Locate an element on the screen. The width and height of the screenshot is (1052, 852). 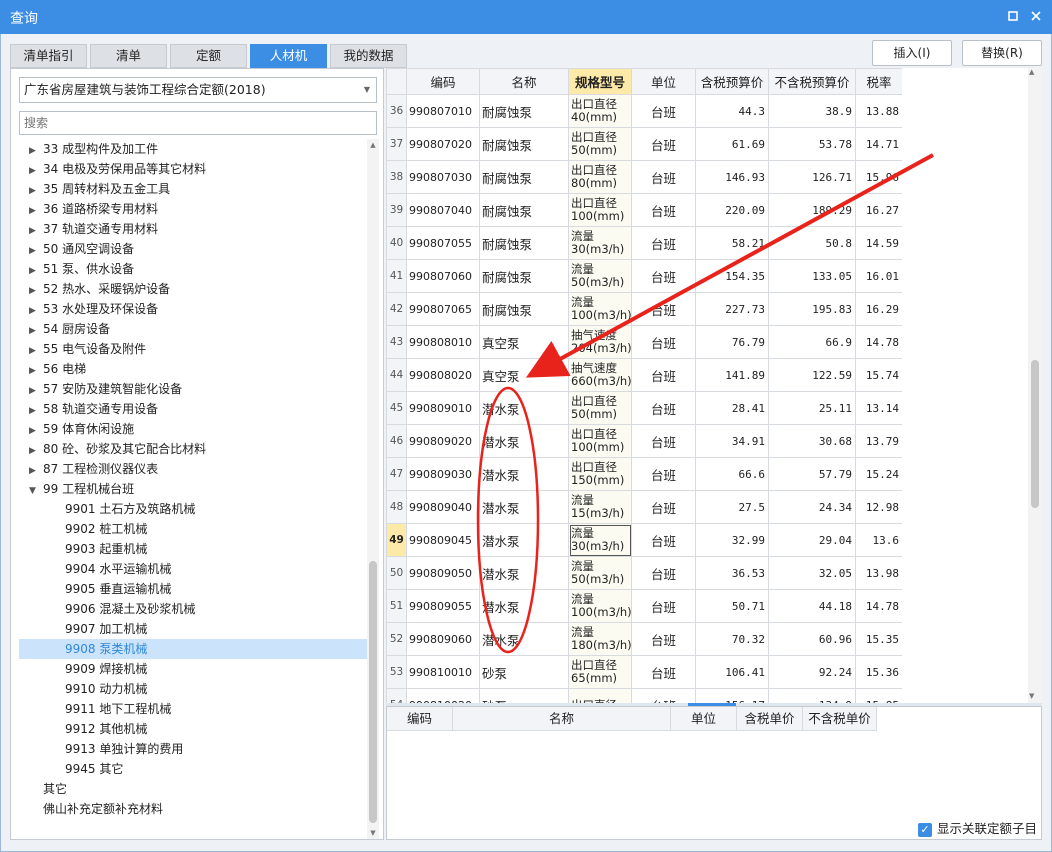
cell-tax-rate: 15.74 is located at coordinates (878, 375).